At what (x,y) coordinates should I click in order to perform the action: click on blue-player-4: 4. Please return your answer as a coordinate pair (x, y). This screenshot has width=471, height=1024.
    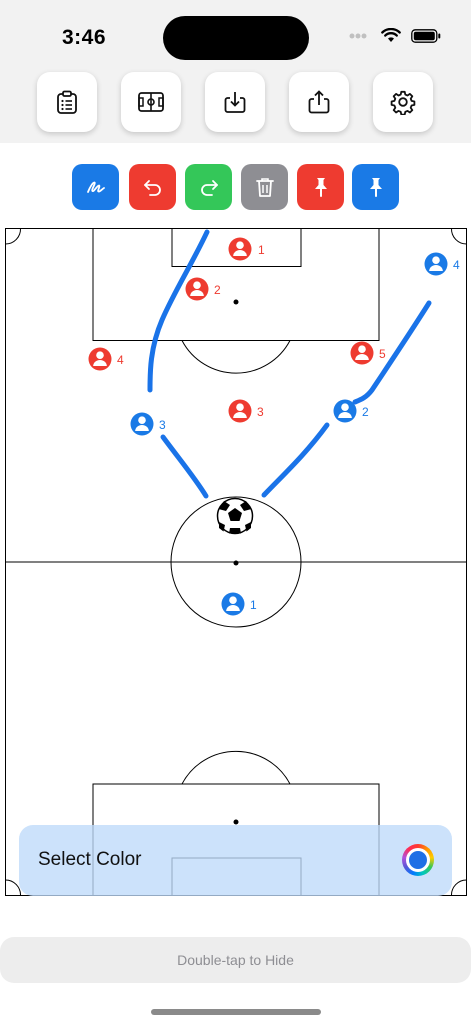
    Looking at the image, I should click on (442, 264).